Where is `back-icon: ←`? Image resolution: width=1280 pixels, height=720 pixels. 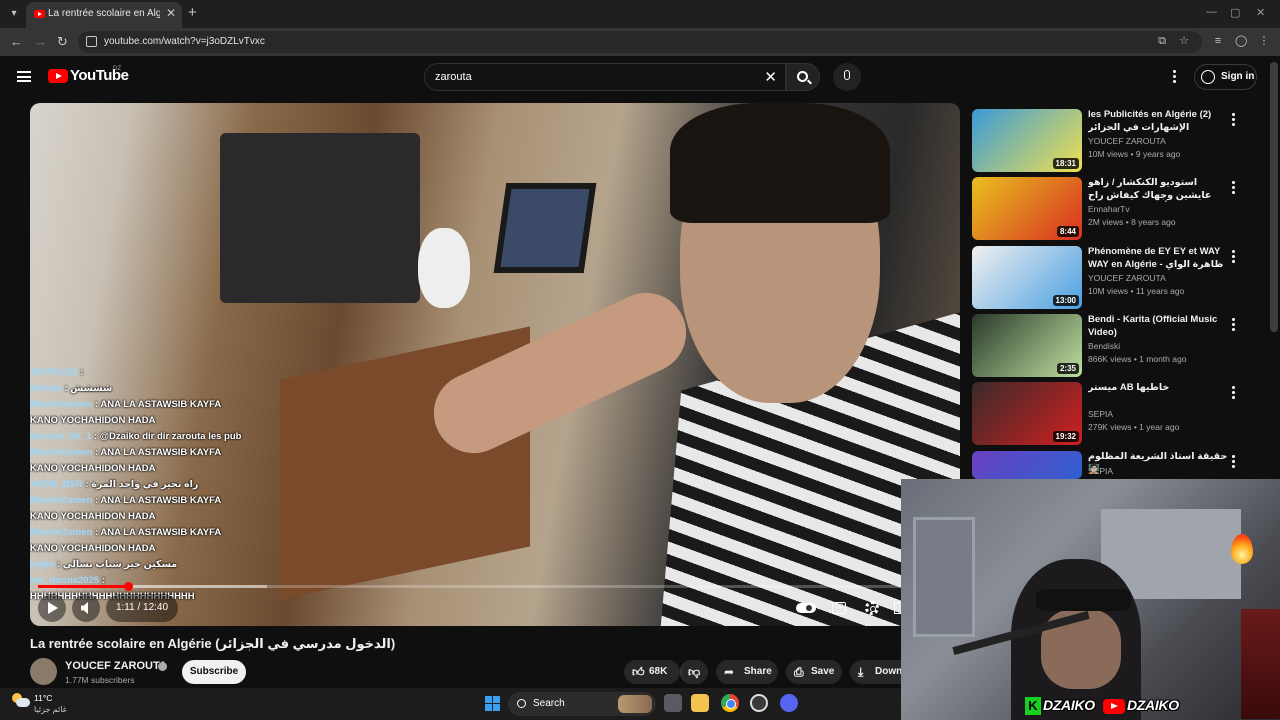
back-icon: ← is located at coordinates (16, 41).